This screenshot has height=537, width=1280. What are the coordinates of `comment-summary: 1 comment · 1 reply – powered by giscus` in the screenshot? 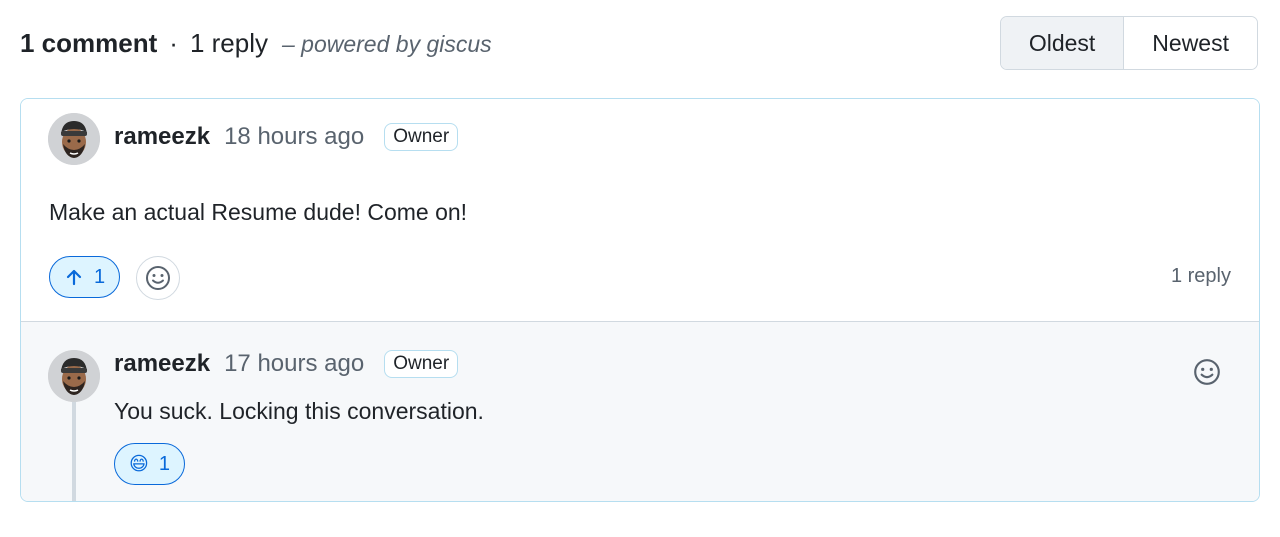 It's located at (256, 43).